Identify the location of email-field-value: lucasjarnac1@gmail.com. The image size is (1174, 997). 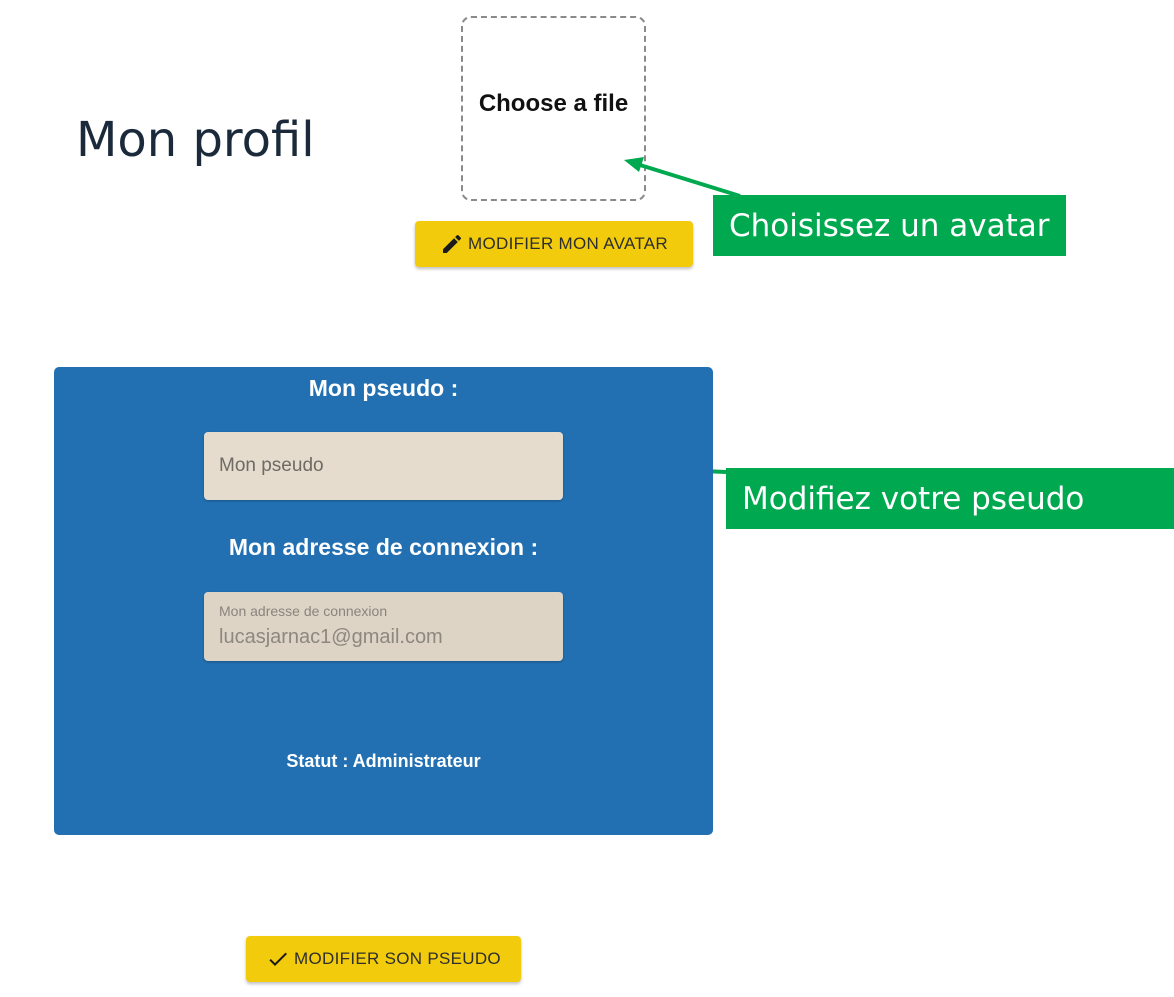
(331, 637).